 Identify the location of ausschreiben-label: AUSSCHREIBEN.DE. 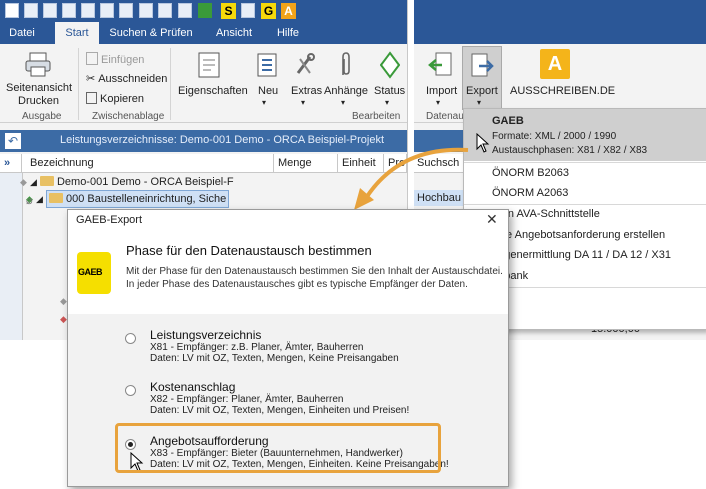
(562, 91).